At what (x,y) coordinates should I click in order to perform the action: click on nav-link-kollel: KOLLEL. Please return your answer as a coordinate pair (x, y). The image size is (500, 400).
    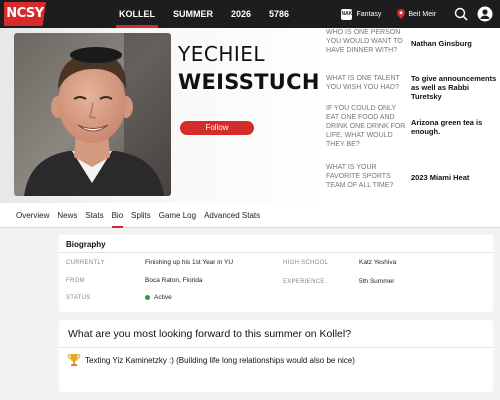
    Looking at the image, I should click on (137, 14).